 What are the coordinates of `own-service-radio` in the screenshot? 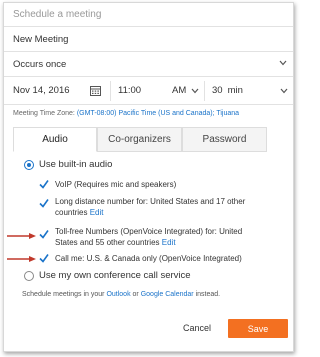 It's located at (29, 276).